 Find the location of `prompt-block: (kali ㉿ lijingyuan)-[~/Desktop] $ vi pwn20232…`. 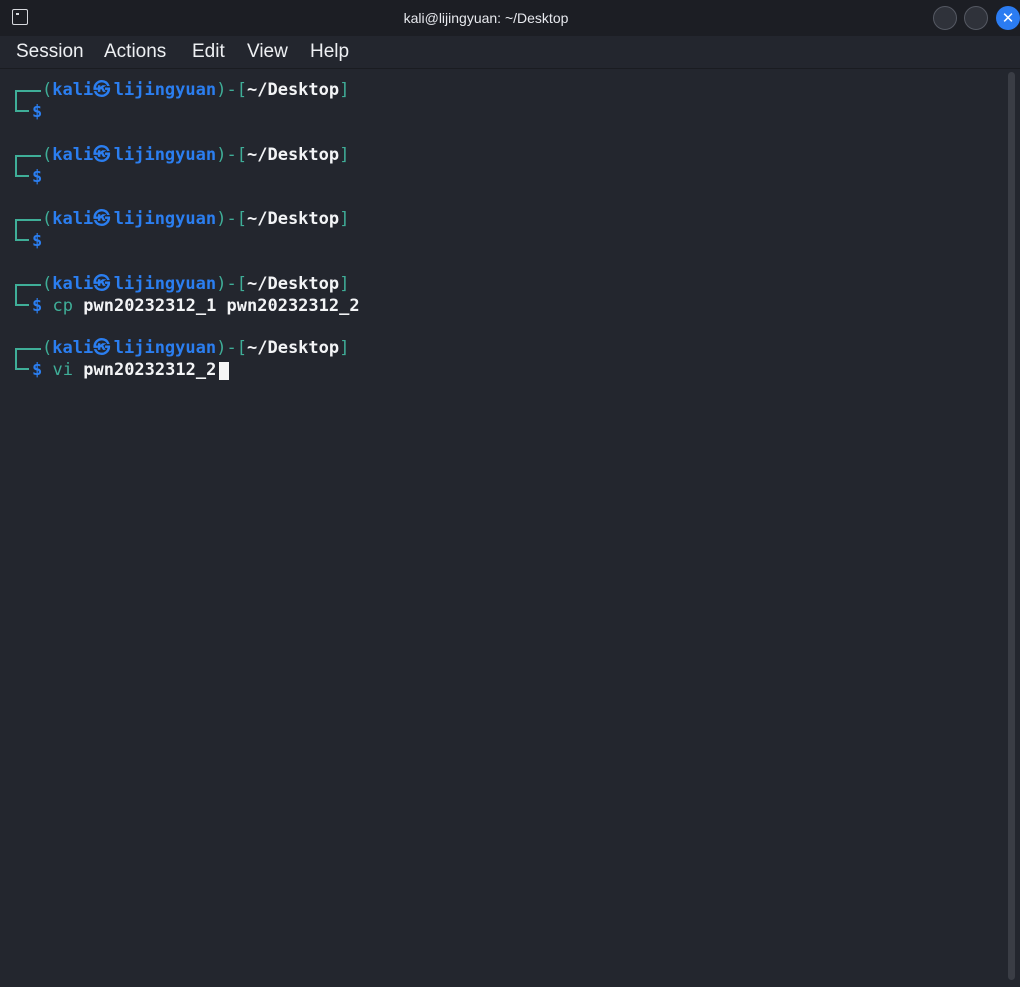

prompt-block: (kali ㉿ lijingyuan)-[~/Desktop] $ vi pwn20232… is located at coordinates (500, 356).